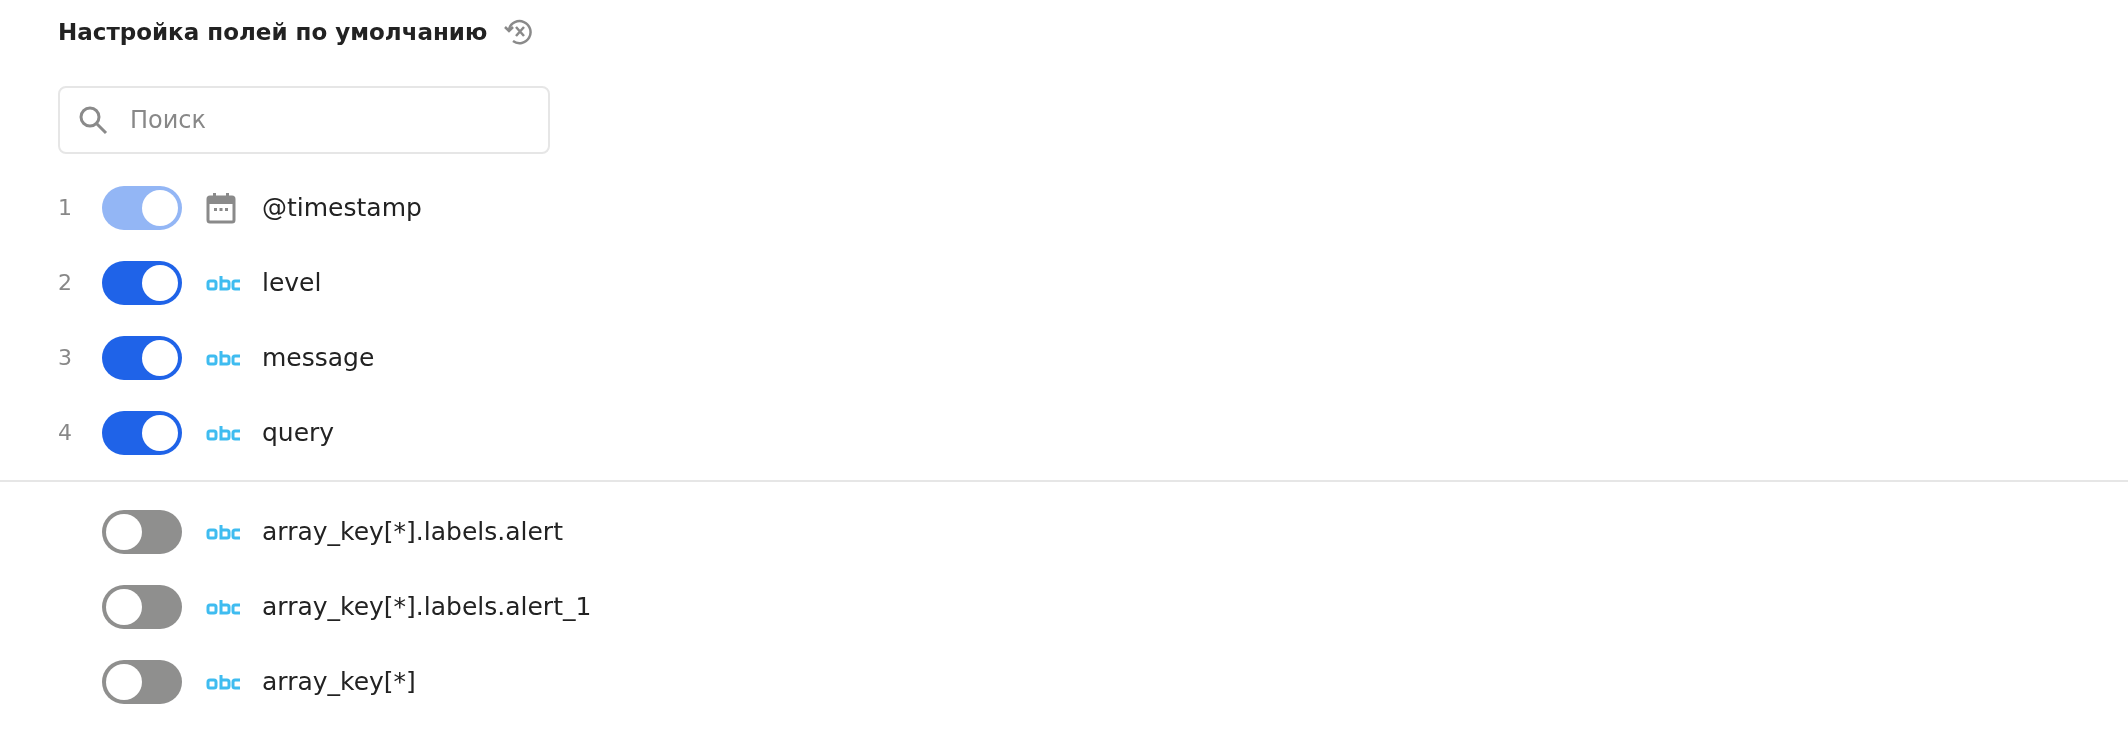 This screenshot has height=740, width=2128. What do you see at coordinates (65, 282) in the screenshot?
I see `row-number: 2` at bounding box center [65, 282].